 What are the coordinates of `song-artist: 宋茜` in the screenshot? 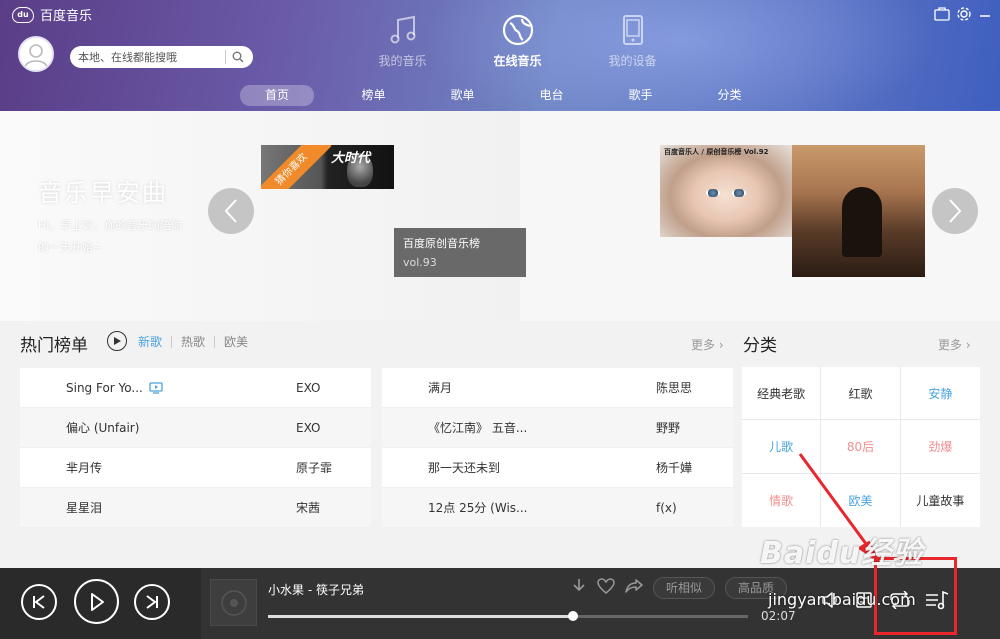 It's located at (308, 507).